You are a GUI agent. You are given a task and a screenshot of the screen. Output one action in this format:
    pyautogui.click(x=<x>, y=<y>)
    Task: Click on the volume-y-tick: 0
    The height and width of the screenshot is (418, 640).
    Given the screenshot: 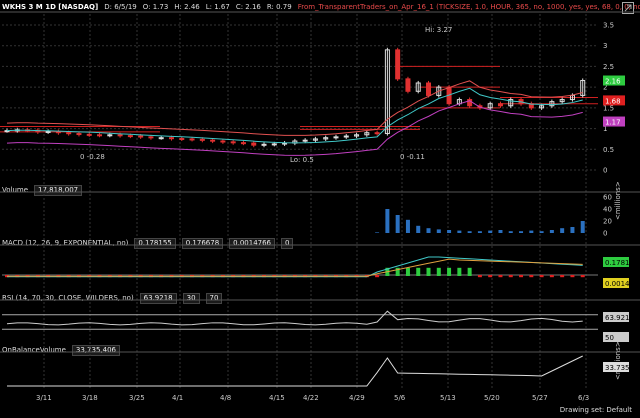 What is the action you would take?
    pyautogui.click(x=605, y=234)
    